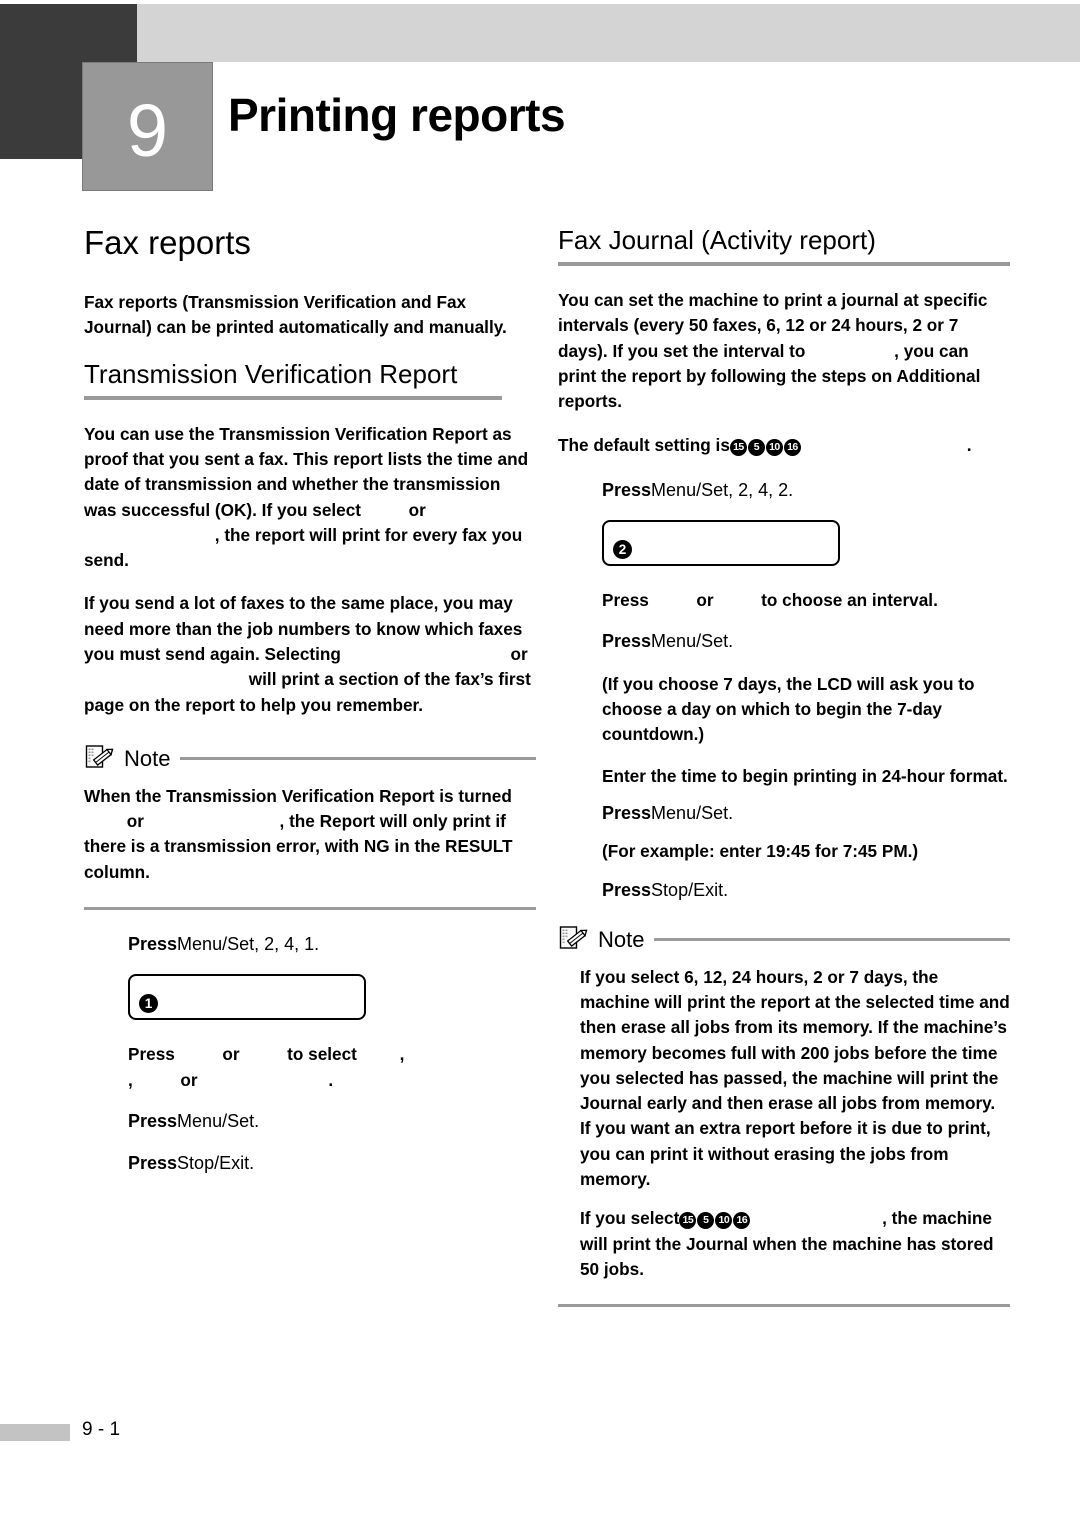  I want to click on section-heading-rule, so click(293, 397).